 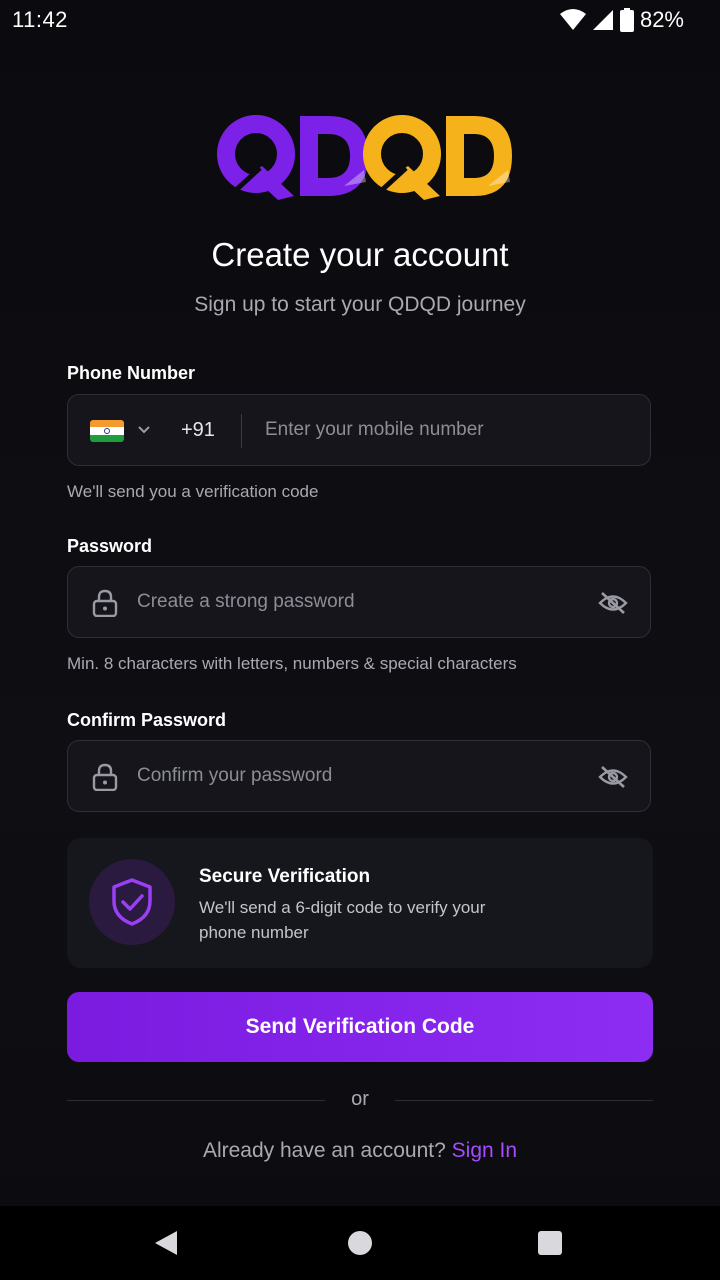 What do you see at coordinates (360, 254) in the screenshot?
I see `page-title: Create your account` at bounding box center [360, 254].